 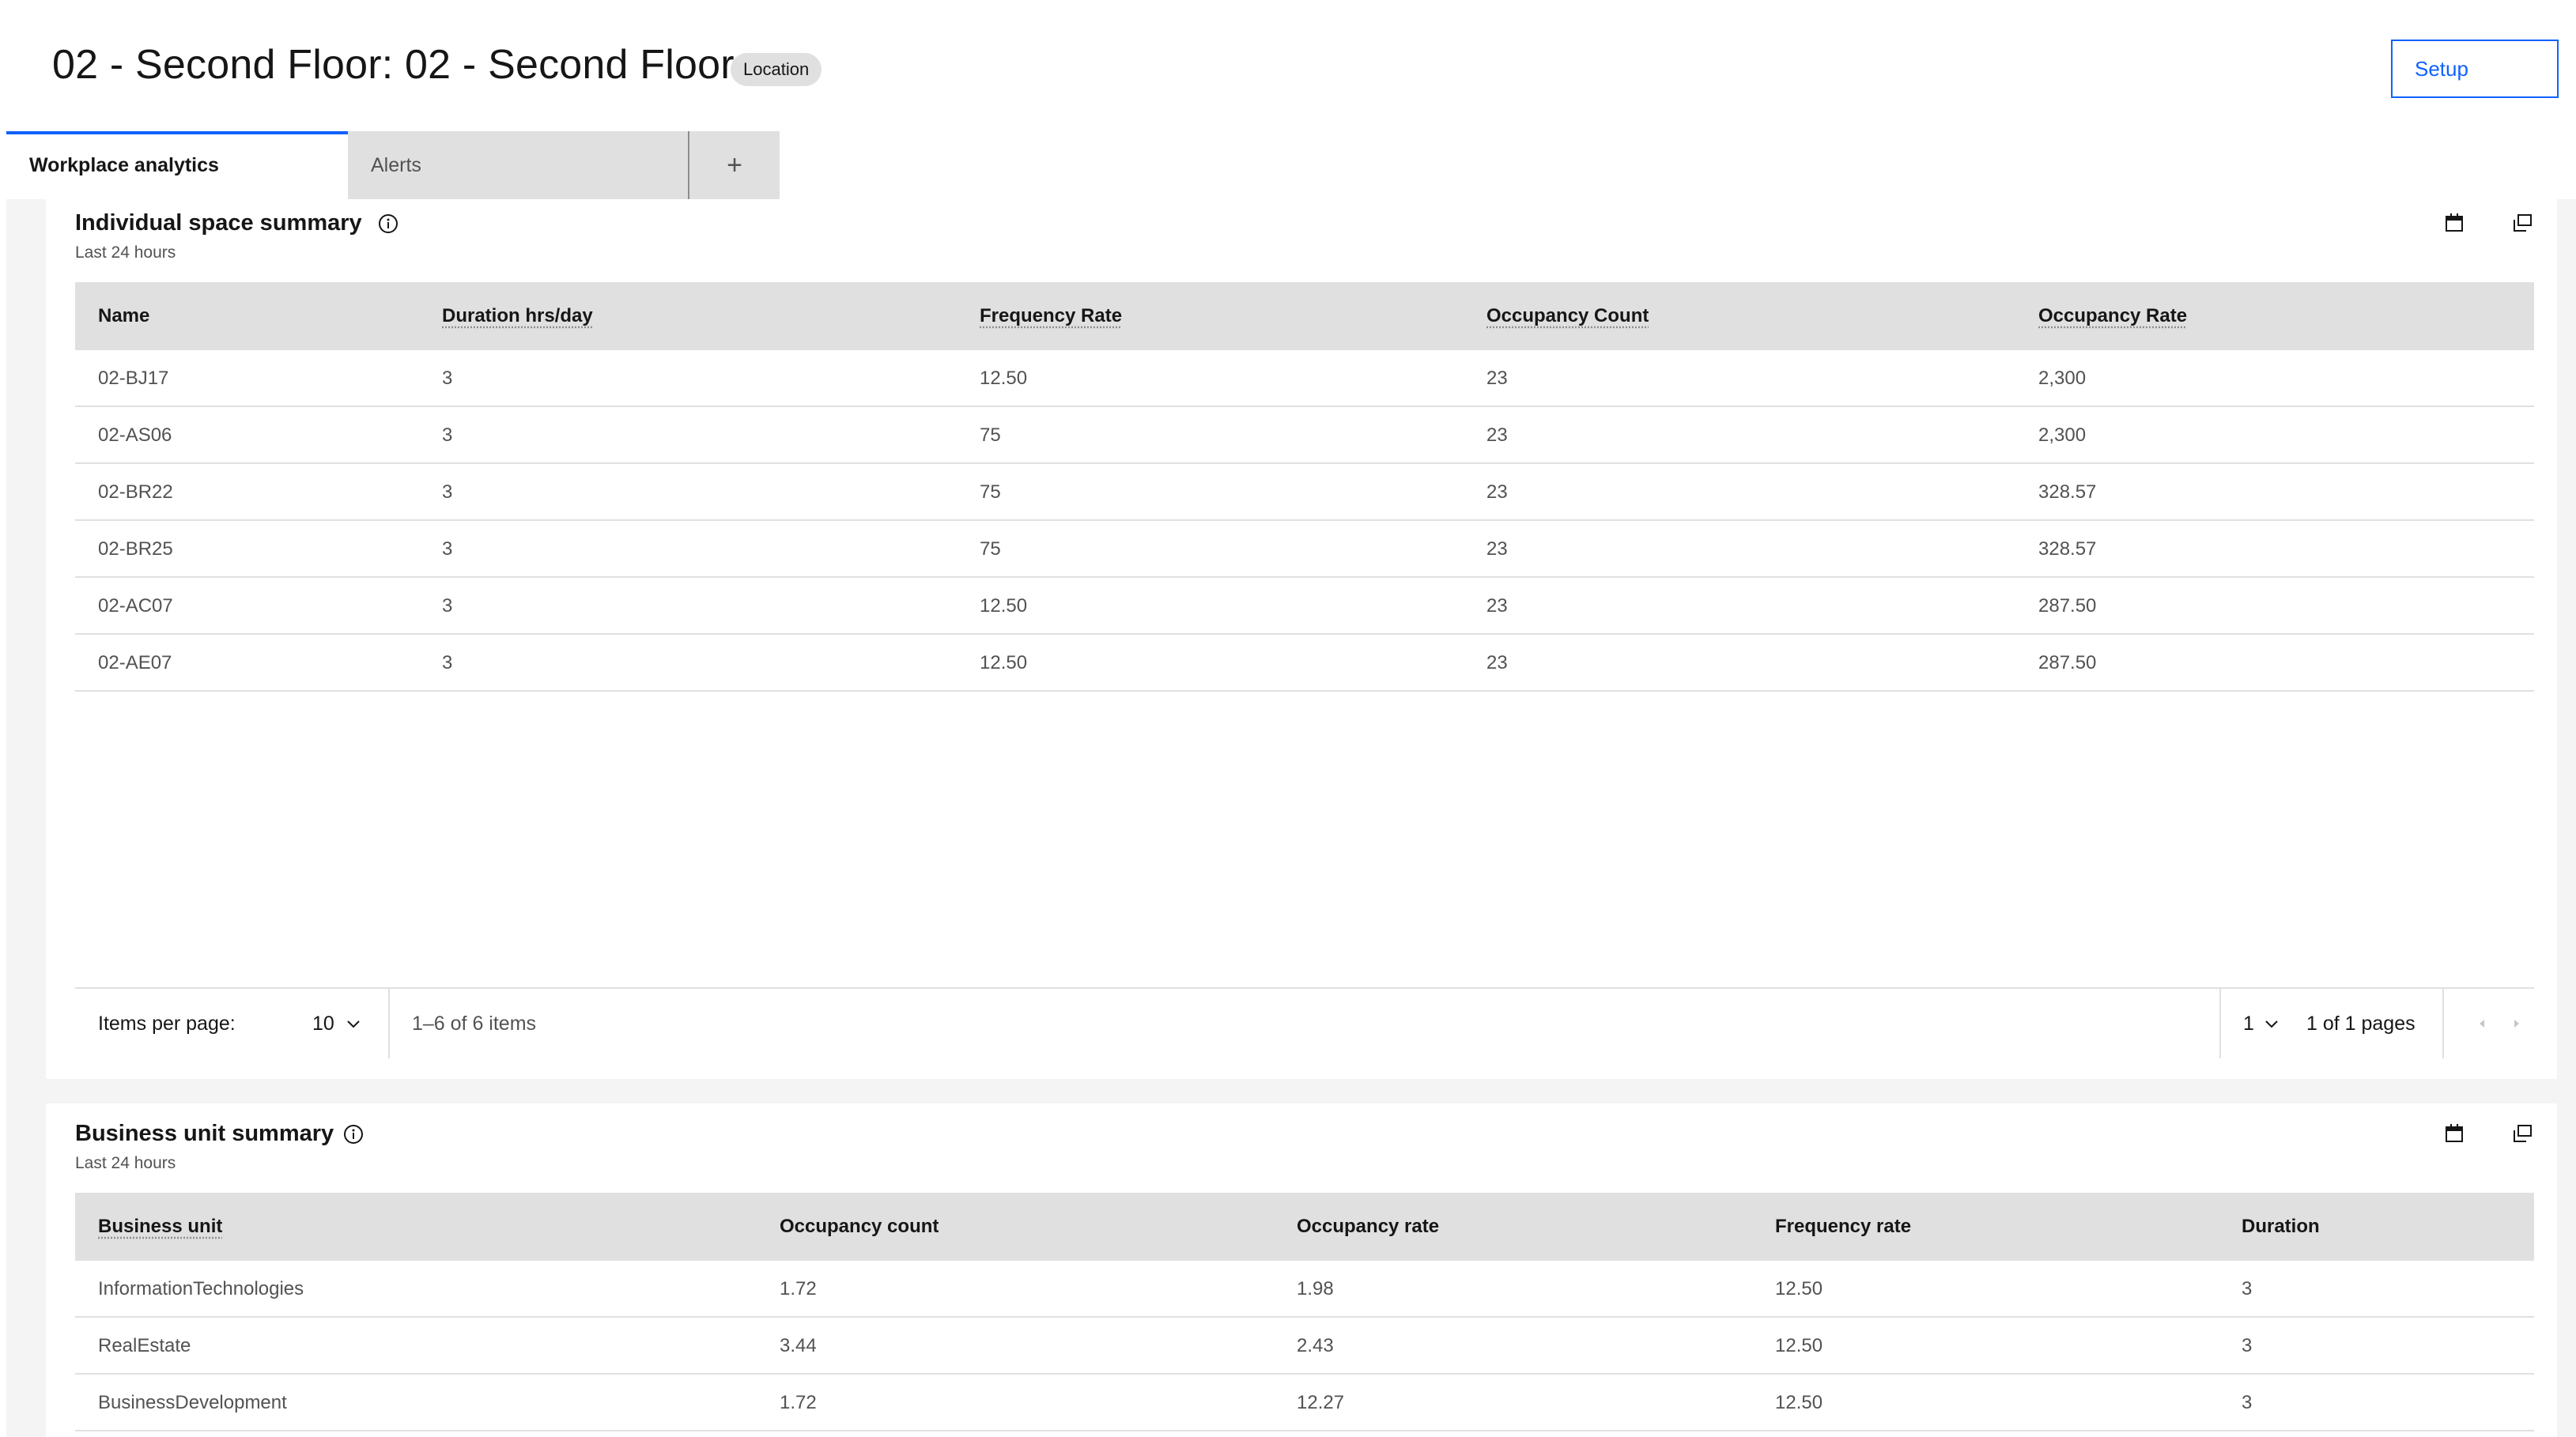 I want to click on items-per-page-select: 10, so click(x=323, y=1023).